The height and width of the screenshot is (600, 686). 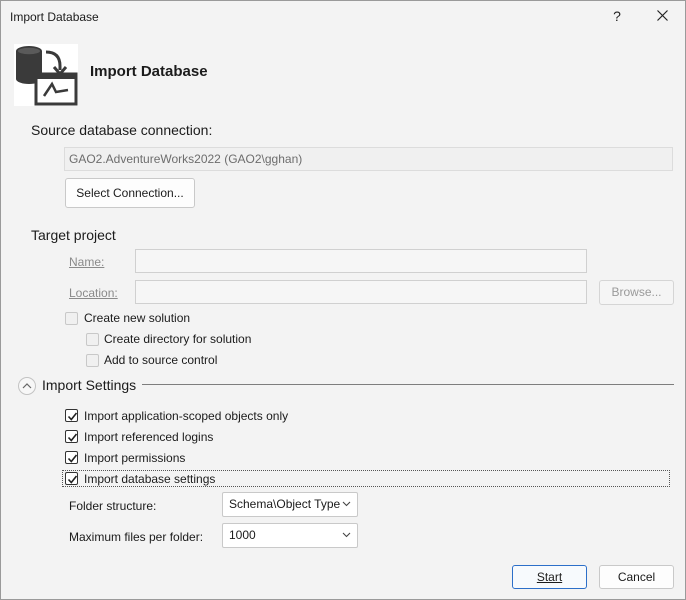 I want to click on close-icon, so click(x=662, y=15).